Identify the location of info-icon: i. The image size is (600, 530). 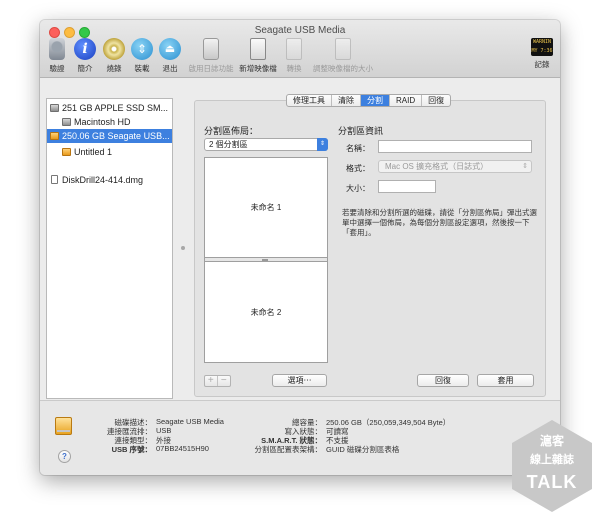
(85, 49).